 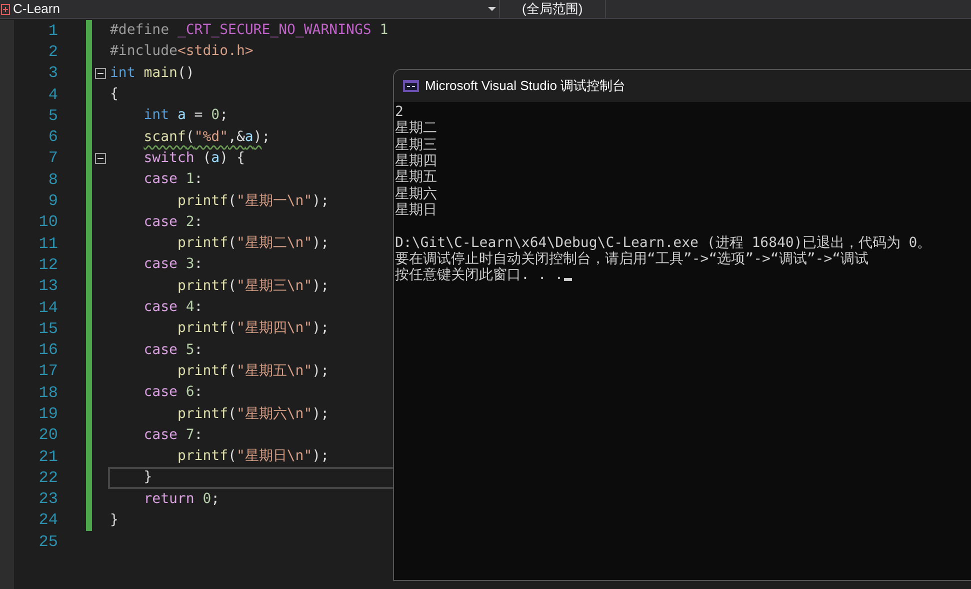 What do you see at coordinates (52, 201) in the screenshot?
I see `line-number: 9` at bounding box center [52, 201].